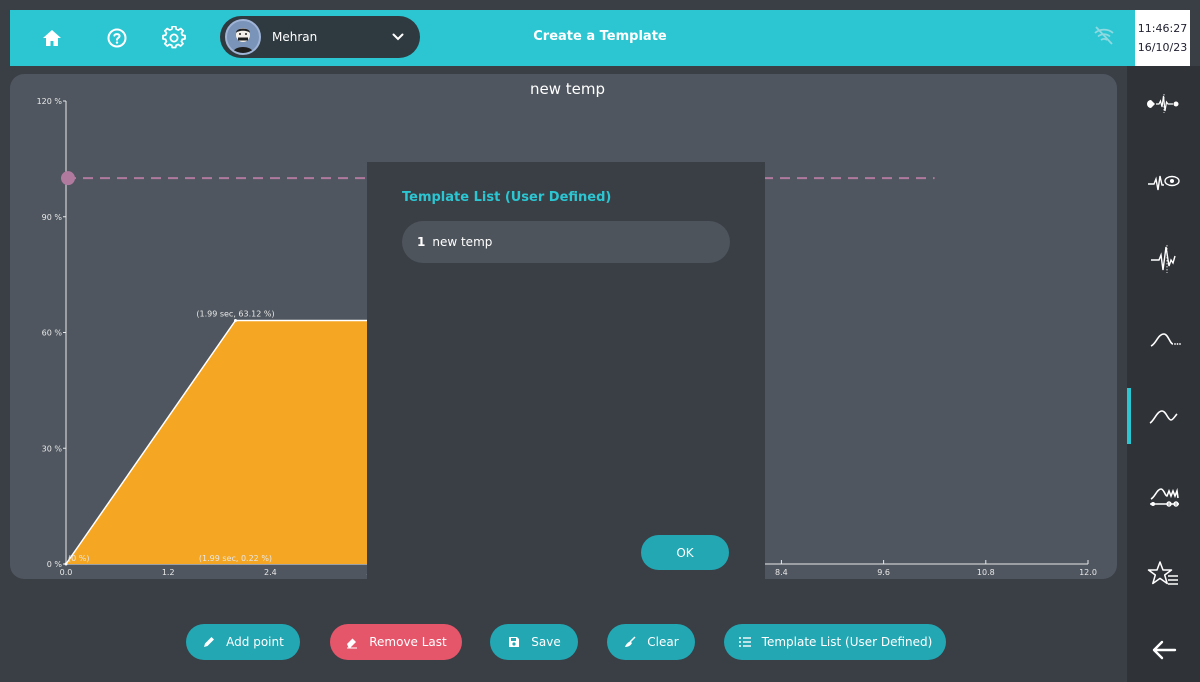 The height and width of the screenshot is (682, 1200). Describe the element at coordinates (566, 242) in the screenshot. I see `template-list-item: 1 new temp` at that location.